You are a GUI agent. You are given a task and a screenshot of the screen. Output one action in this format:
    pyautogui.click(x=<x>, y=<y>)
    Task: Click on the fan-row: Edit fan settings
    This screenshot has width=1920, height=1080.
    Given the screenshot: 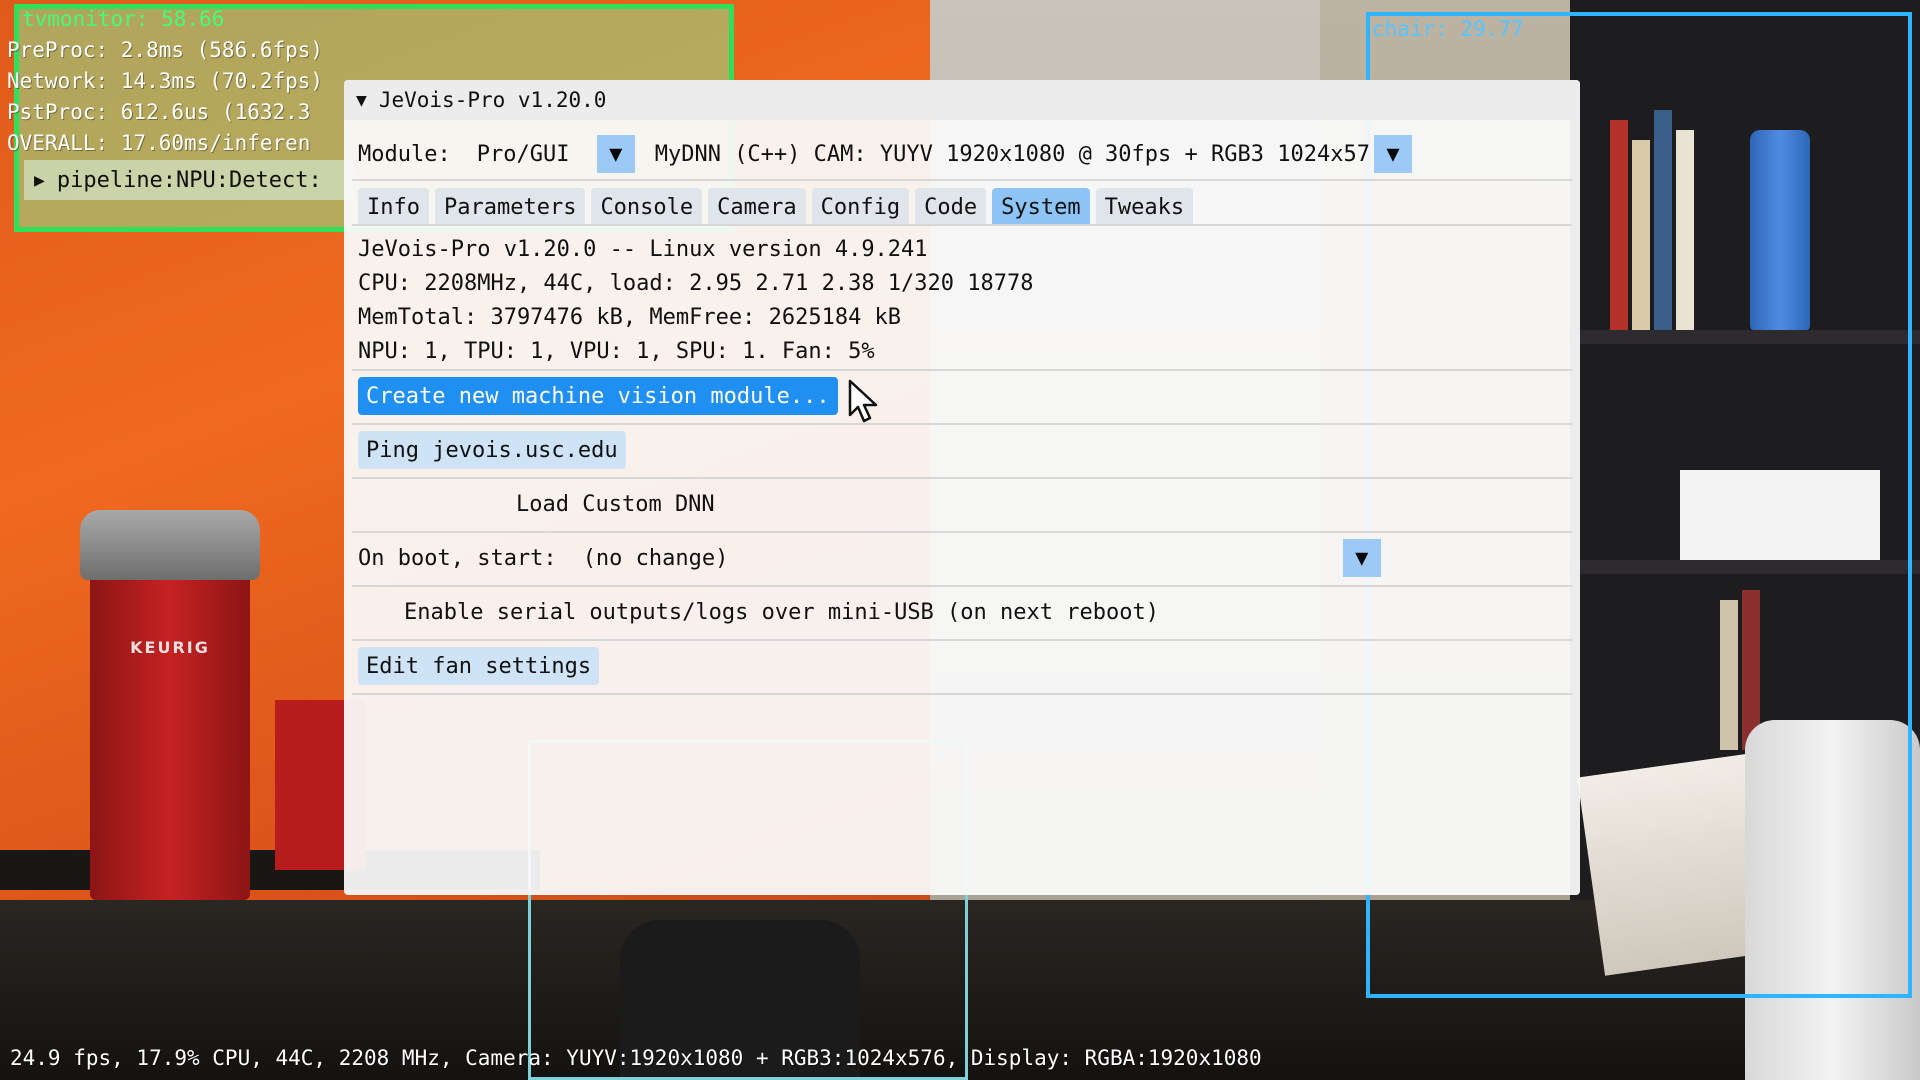 What is the action you would take?
    pyautogui.click(x=479, y=666)
    